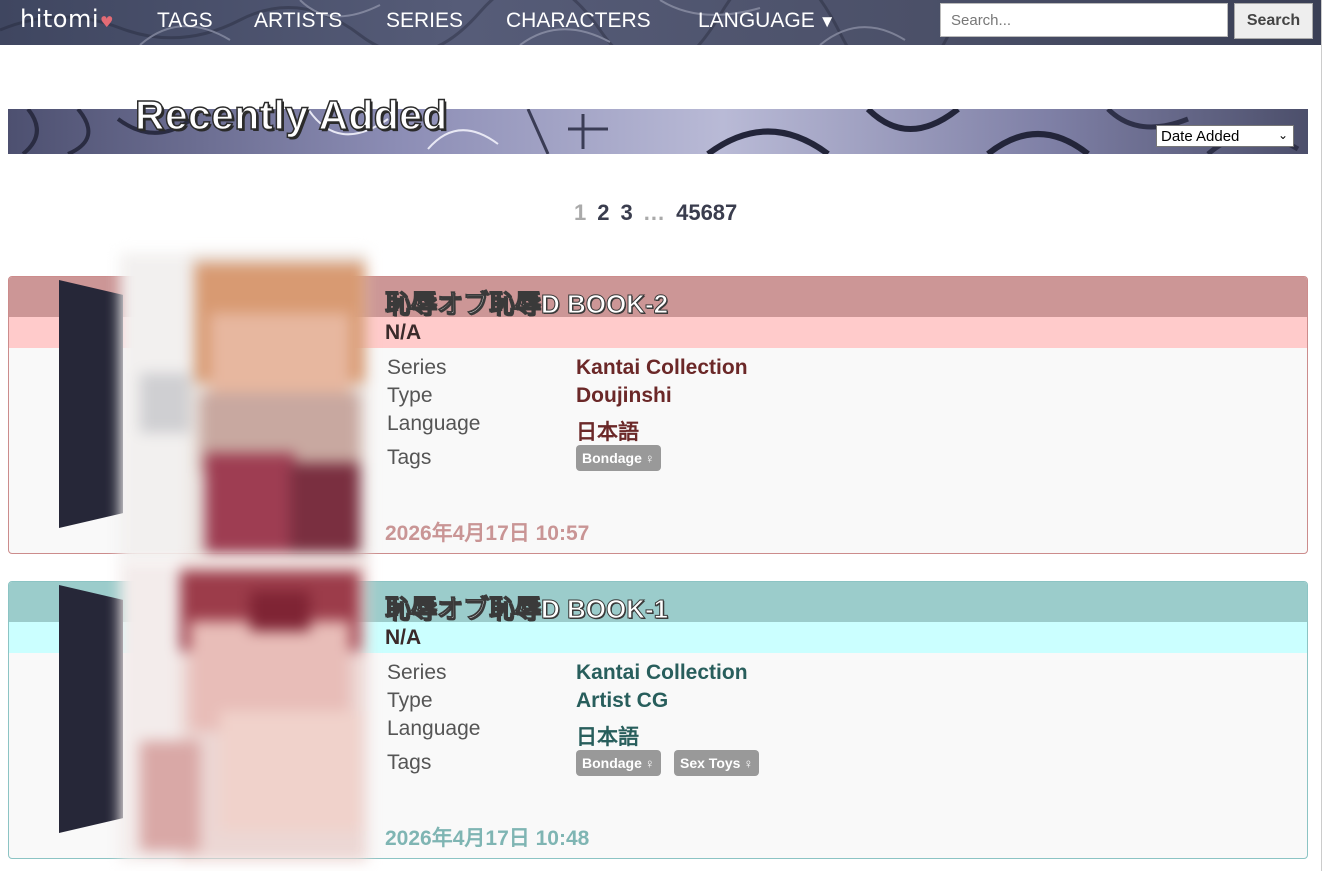 This screenshot has width=1322, height=871. Describe the element at coordinates (424, 21) in the screenshot. I see `nav-series: SERIES` at that location.